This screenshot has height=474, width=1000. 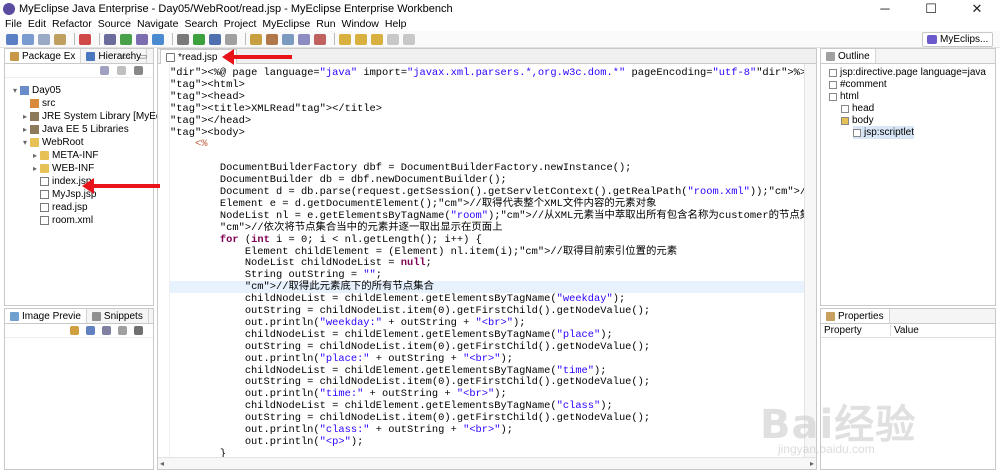 I want to click on tab-snippets: Snippets, so click(x=118, y=316).